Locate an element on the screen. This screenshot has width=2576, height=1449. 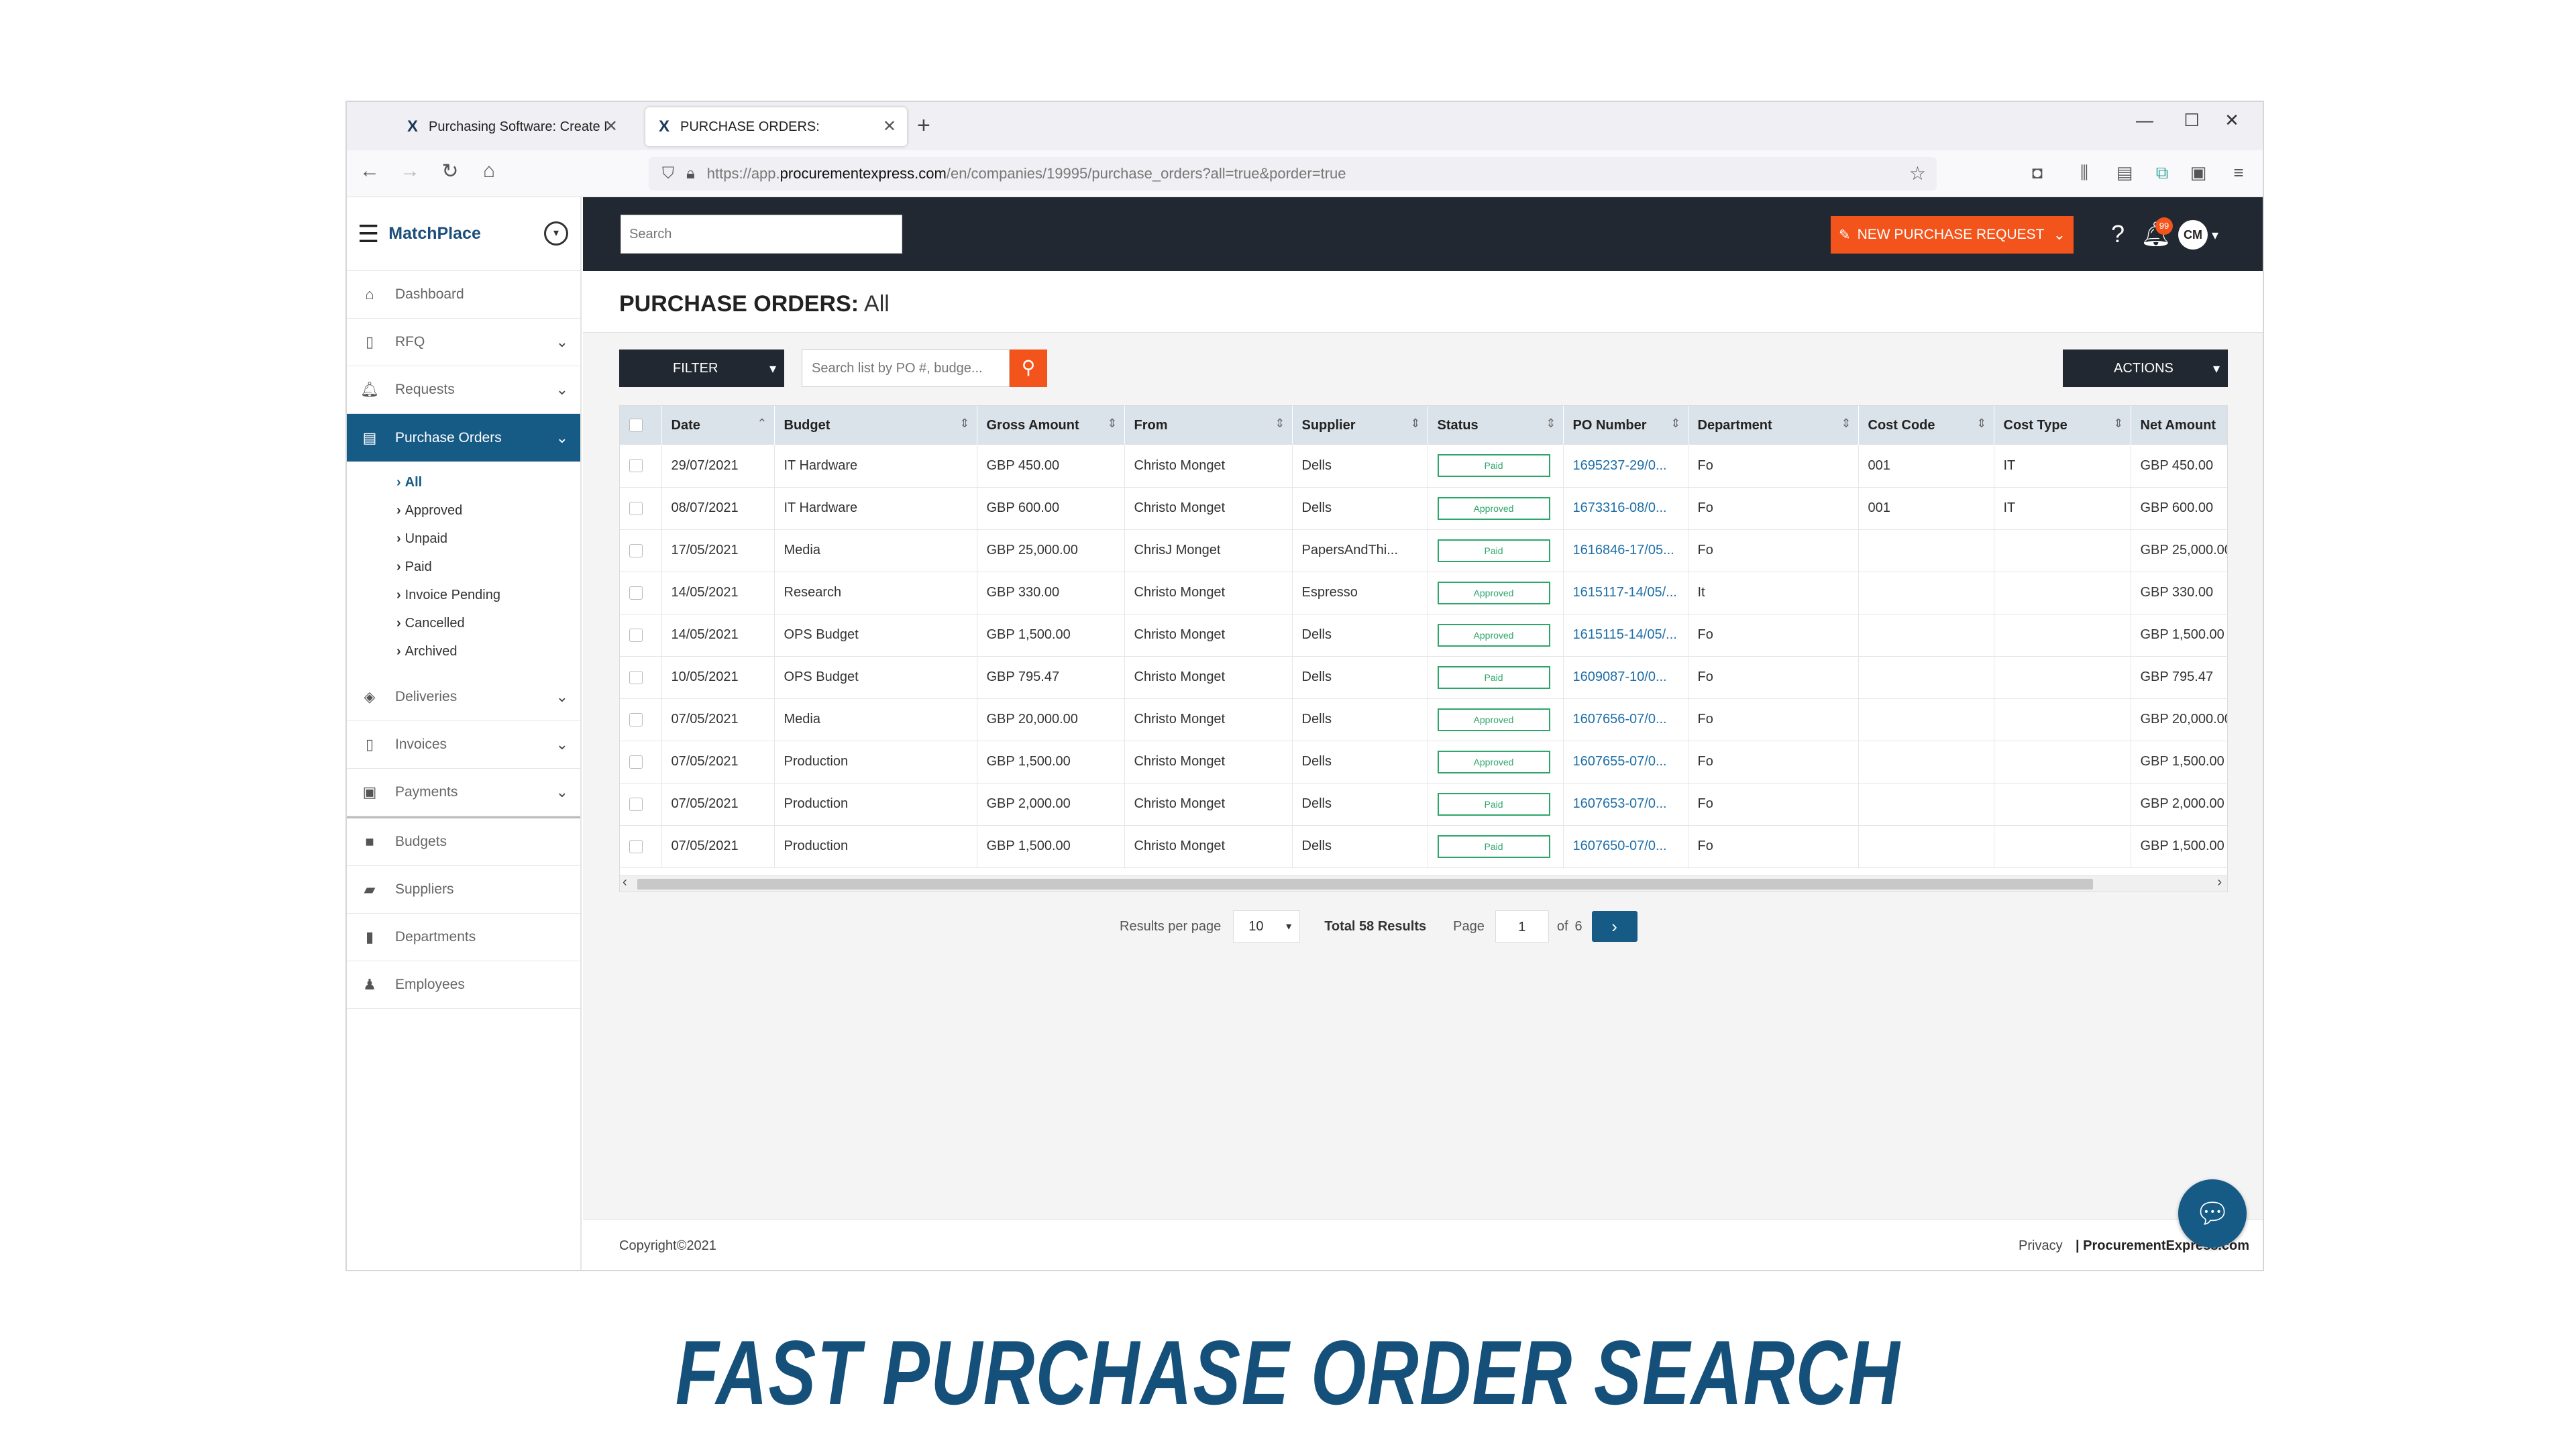
hamburger-menu-icon: ☰ is located at coordinates (368, 234).